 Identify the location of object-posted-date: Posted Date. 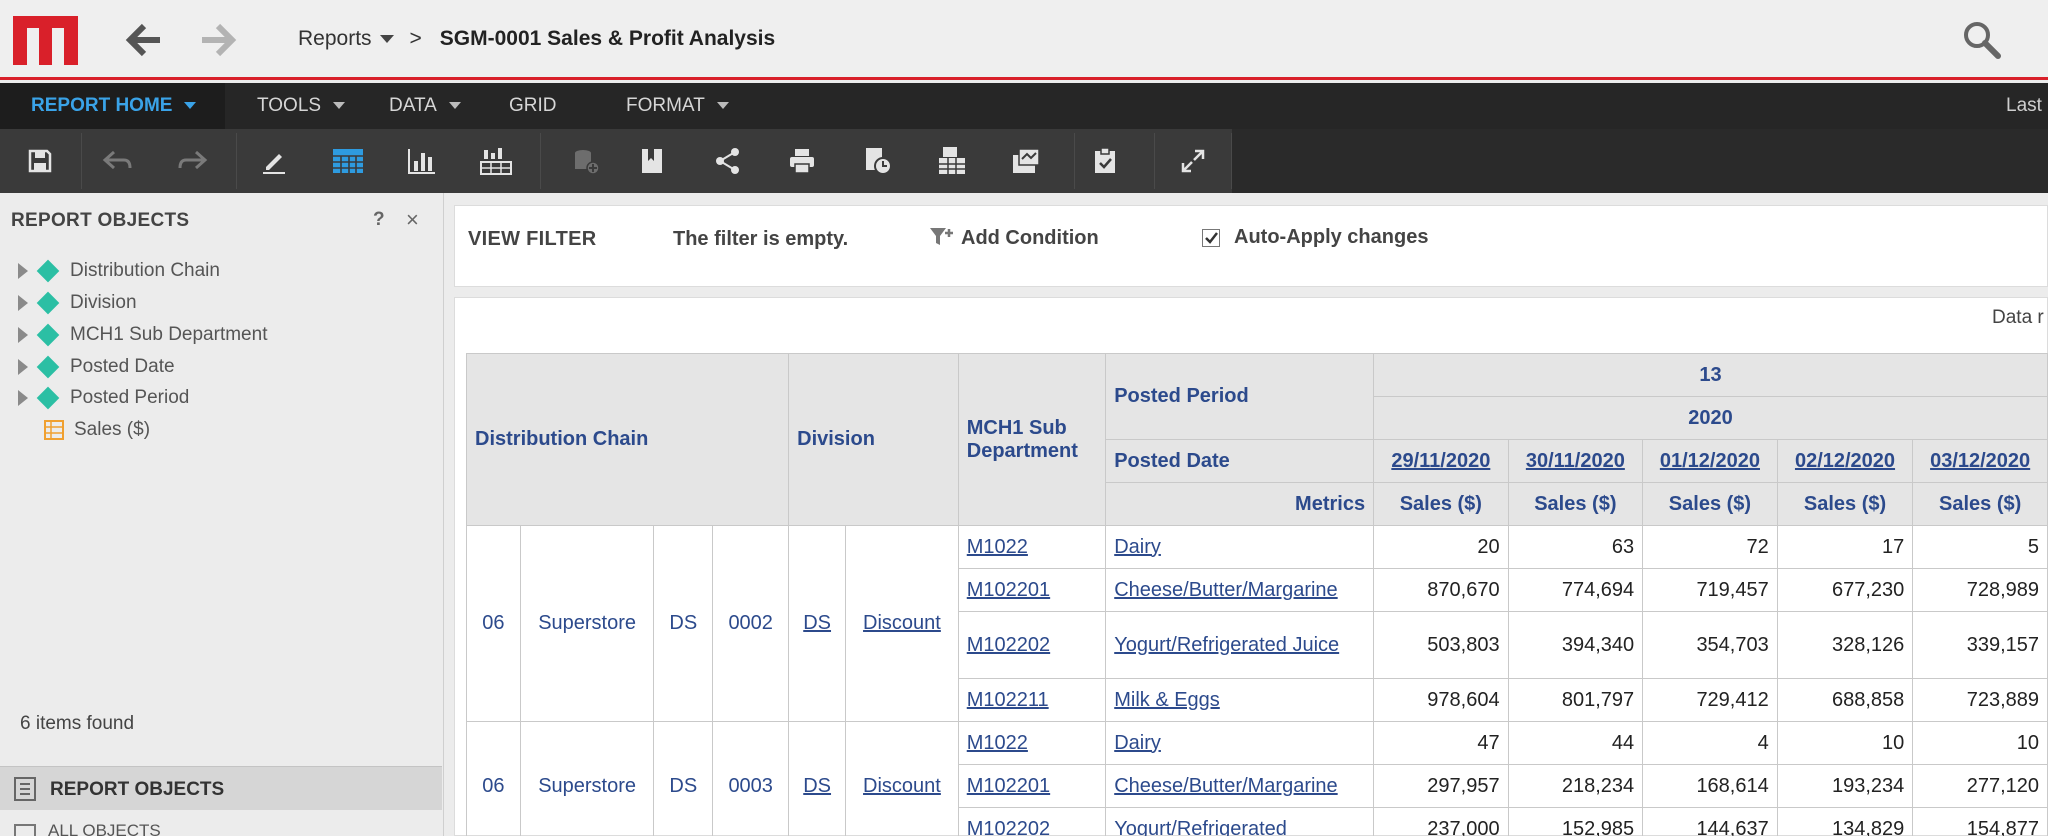
(96, 367).